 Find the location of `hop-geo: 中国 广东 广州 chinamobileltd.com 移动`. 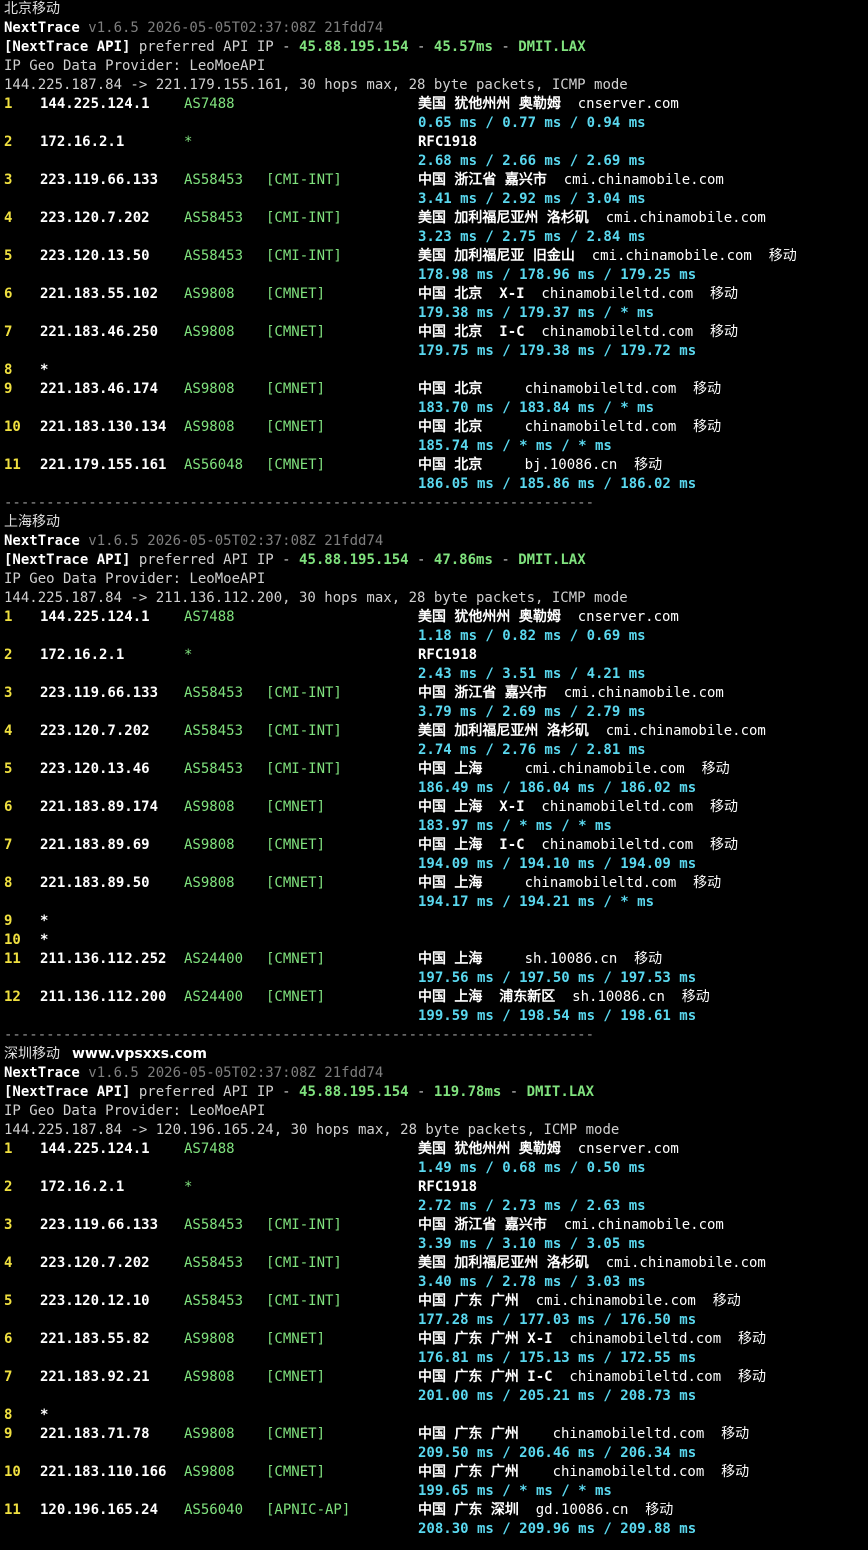

hop-geo: 中国 广东 广州 chinamobileltd.com 移动 is located at coordinates (583, 1434).